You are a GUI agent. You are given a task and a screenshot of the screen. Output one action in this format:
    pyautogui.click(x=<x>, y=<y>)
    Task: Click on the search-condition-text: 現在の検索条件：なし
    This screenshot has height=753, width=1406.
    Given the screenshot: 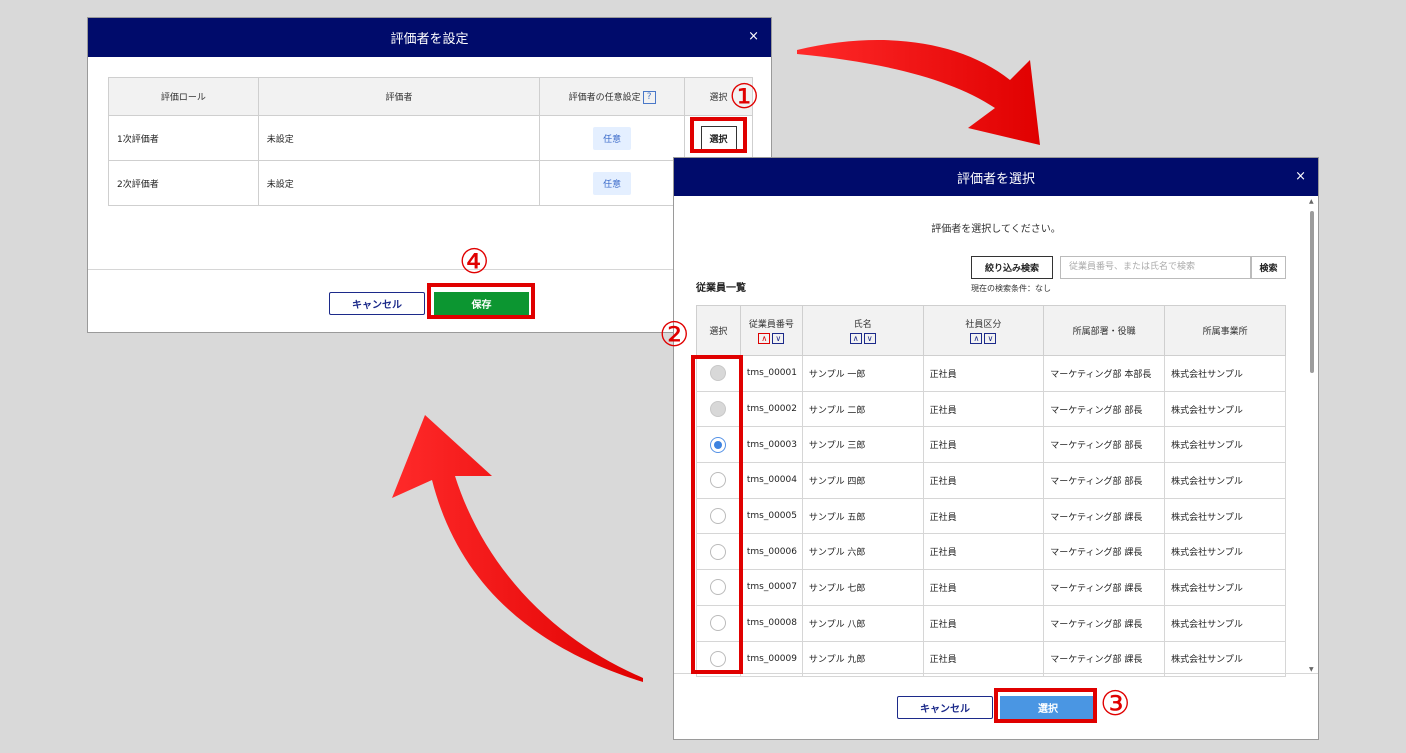 What is the action you would take?
    pyautogui.click(x=1011, y=288)
    